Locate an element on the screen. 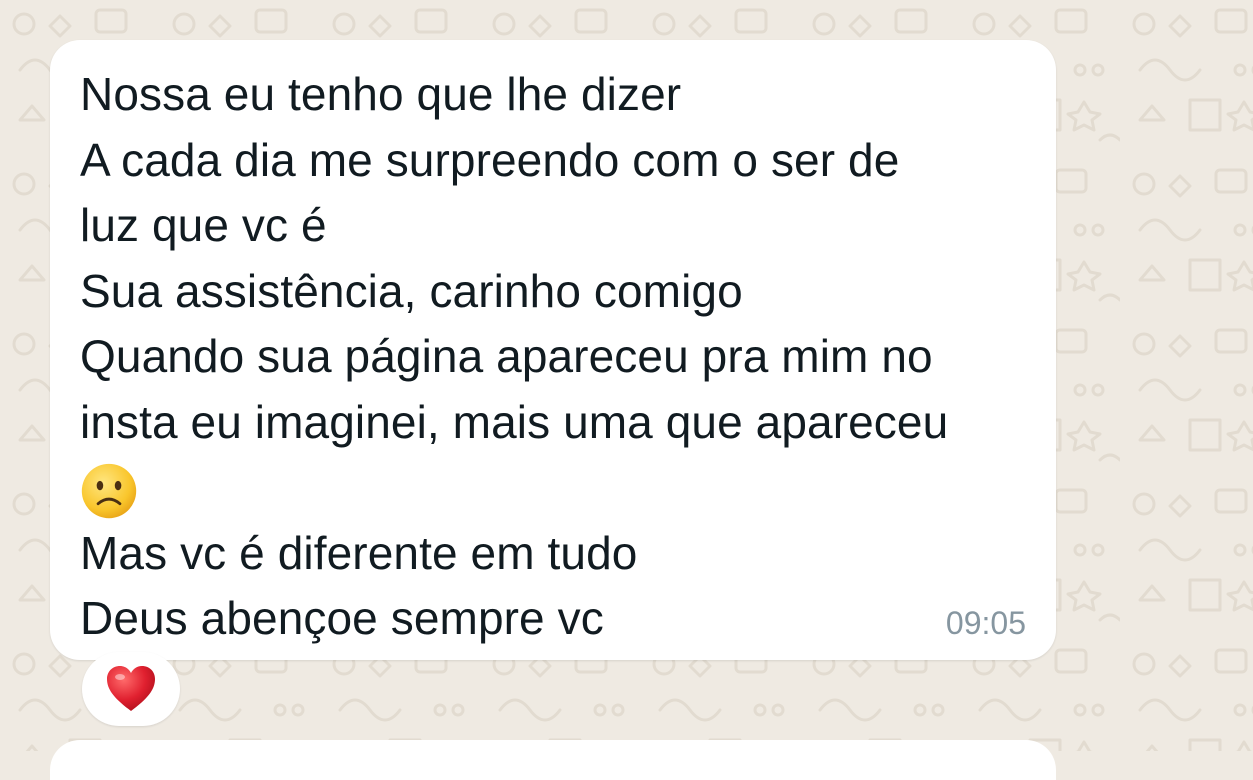  message-reaction is located at coordinates (131, 689).